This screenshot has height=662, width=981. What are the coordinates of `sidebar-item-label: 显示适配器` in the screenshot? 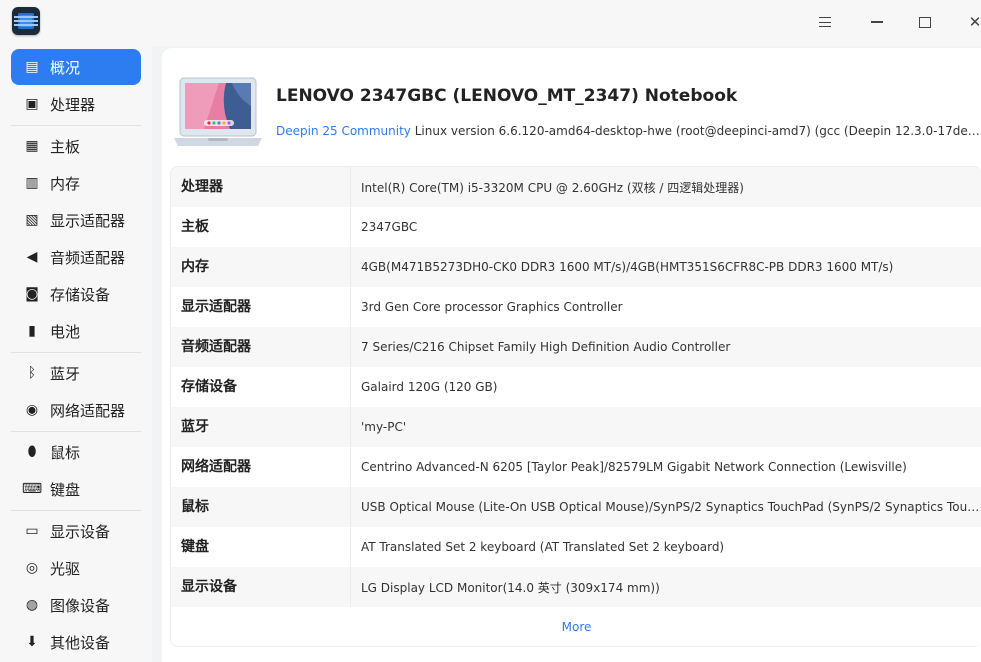 It's located at (88, 220).